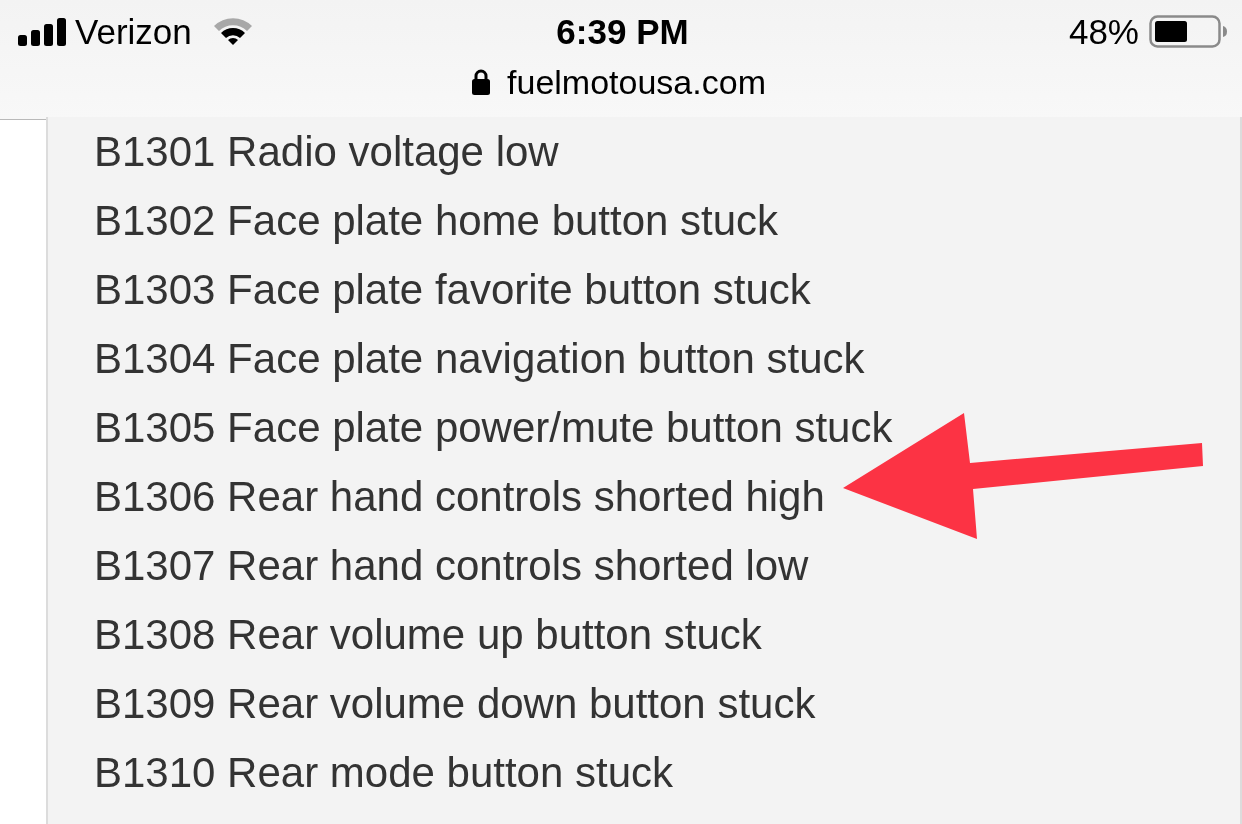 This screenshot has height=824, width=1242. Describe the element at coordinates (459, 496) in the screenshot. I see `trouble-code-entry: B1306 Rear hand controls shorted high` at that location.